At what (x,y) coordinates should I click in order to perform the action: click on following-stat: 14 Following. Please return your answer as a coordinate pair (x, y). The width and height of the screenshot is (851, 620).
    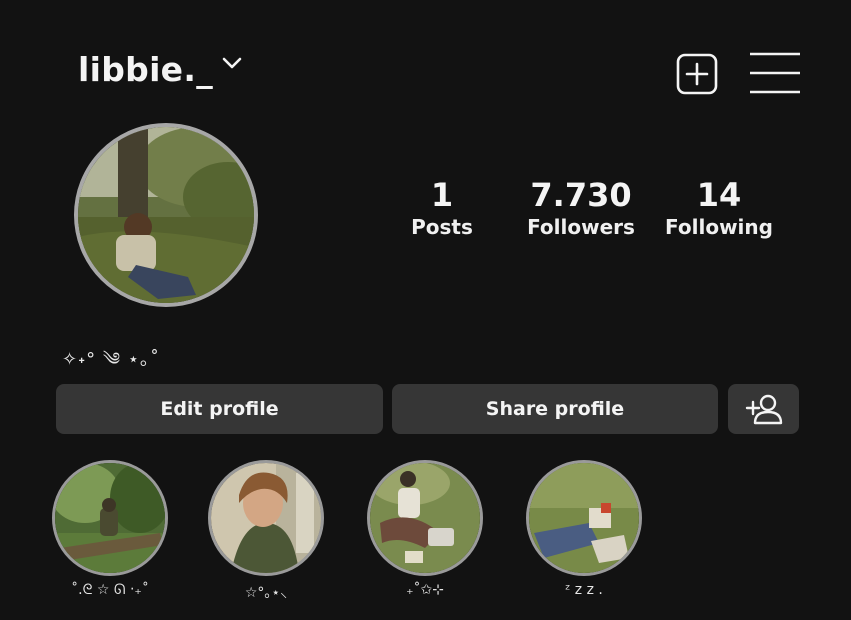
    Looking at the image, I should click on (719, 208).